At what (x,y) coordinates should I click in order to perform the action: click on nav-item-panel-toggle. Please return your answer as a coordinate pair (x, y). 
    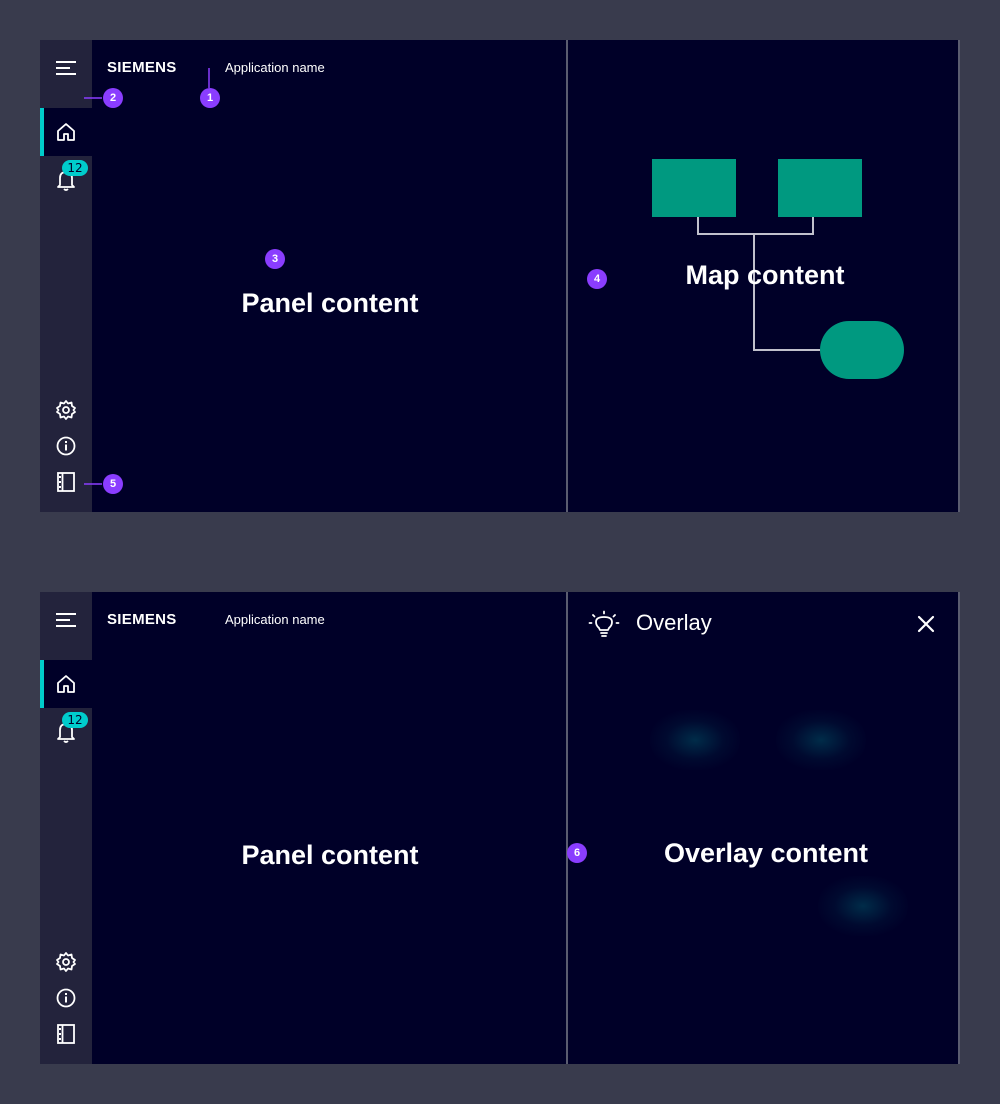
    Looking at the image, I should click on (66, 1034).